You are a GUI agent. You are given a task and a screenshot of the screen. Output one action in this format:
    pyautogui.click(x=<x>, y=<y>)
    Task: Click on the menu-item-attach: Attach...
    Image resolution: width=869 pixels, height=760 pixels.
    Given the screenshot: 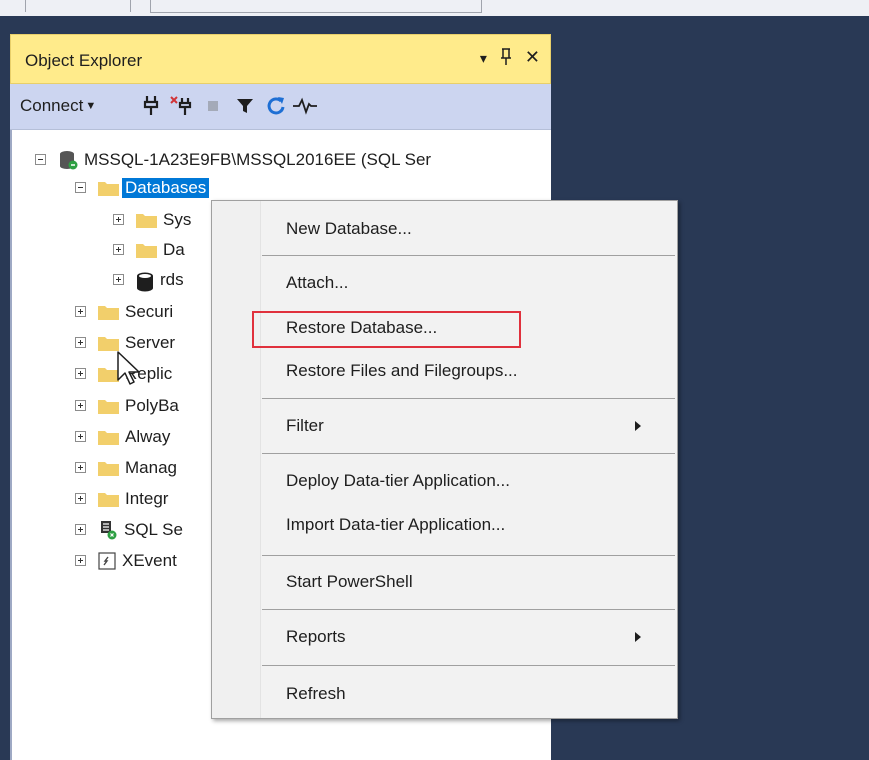 What is the action you would take?
    pyautogui.click(x=317, y=283)
    